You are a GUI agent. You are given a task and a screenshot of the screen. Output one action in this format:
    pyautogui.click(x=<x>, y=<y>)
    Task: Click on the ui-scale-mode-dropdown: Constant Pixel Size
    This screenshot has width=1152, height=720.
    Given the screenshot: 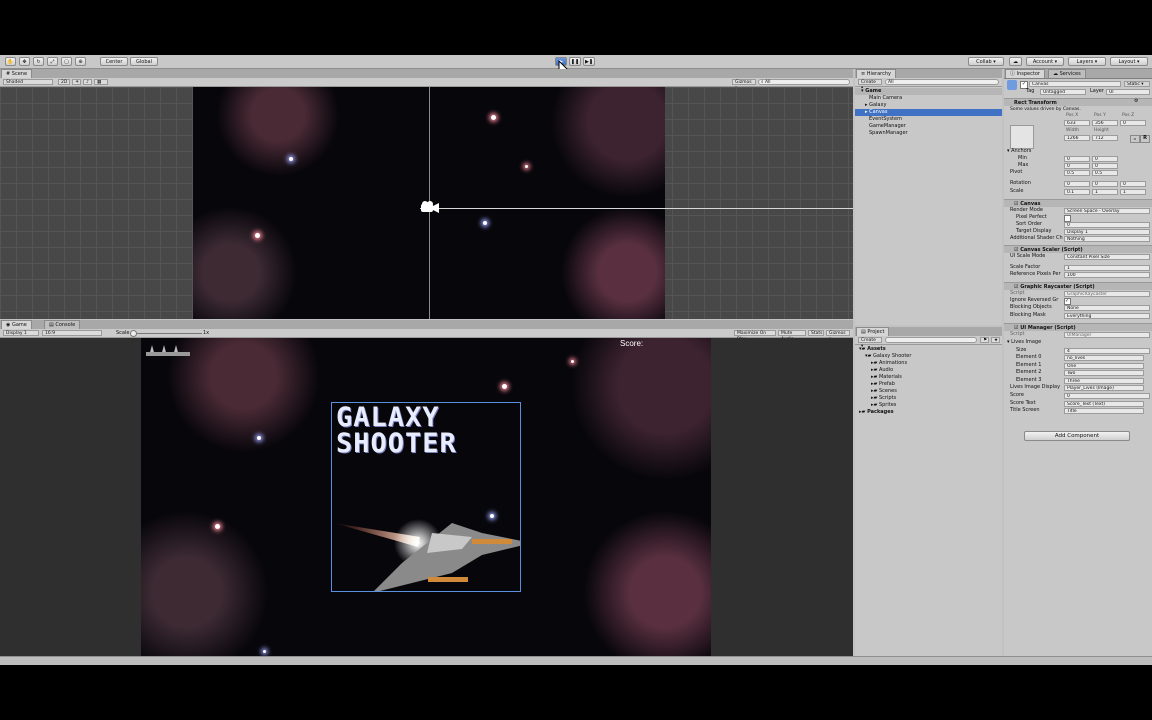 What is the action you would take?
    pyautogui.click(x=1107, y=257)
    